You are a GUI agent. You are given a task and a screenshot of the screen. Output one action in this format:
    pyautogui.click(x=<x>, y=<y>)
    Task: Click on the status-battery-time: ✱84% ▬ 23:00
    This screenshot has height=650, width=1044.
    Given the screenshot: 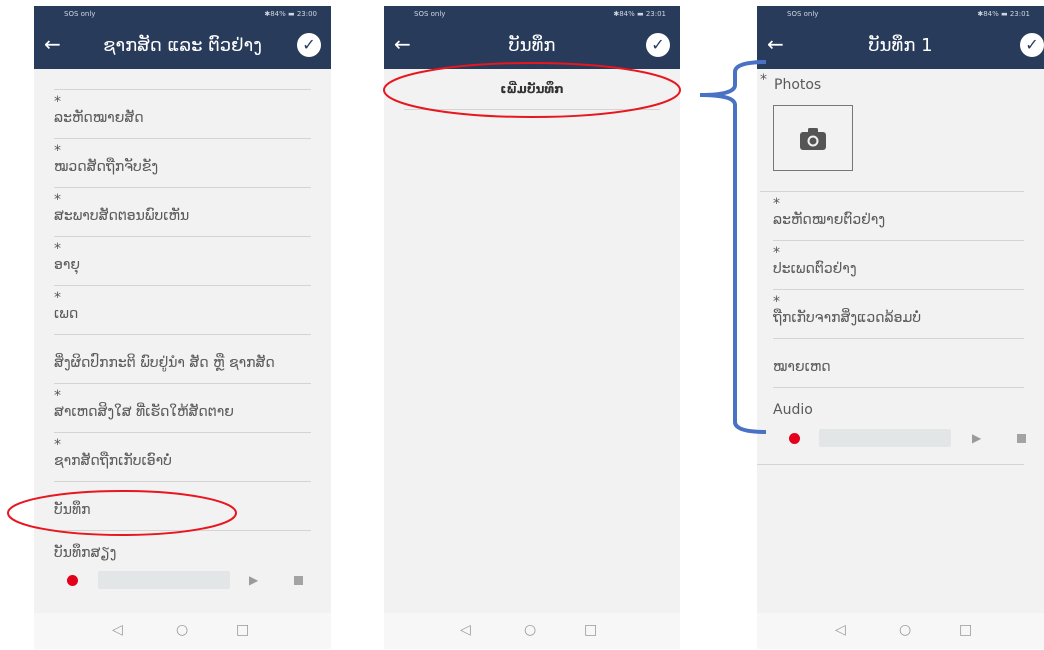 What is the action you would take?
    pyautogui.click(x=290, y=14)
    